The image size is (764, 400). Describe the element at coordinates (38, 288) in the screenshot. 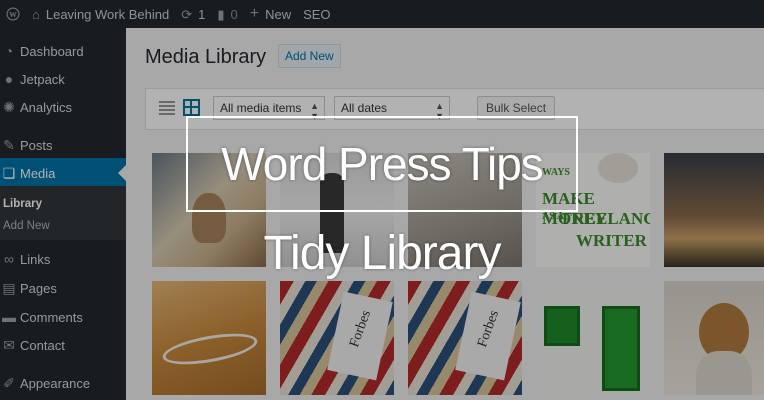

I see `sidebar-item-label: Pages` at that location.